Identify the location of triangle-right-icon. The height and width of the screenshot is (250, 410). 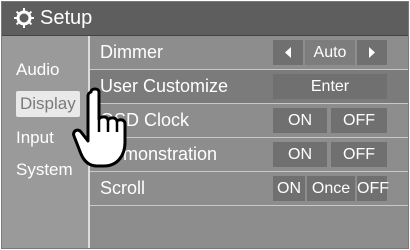
(372, 52).